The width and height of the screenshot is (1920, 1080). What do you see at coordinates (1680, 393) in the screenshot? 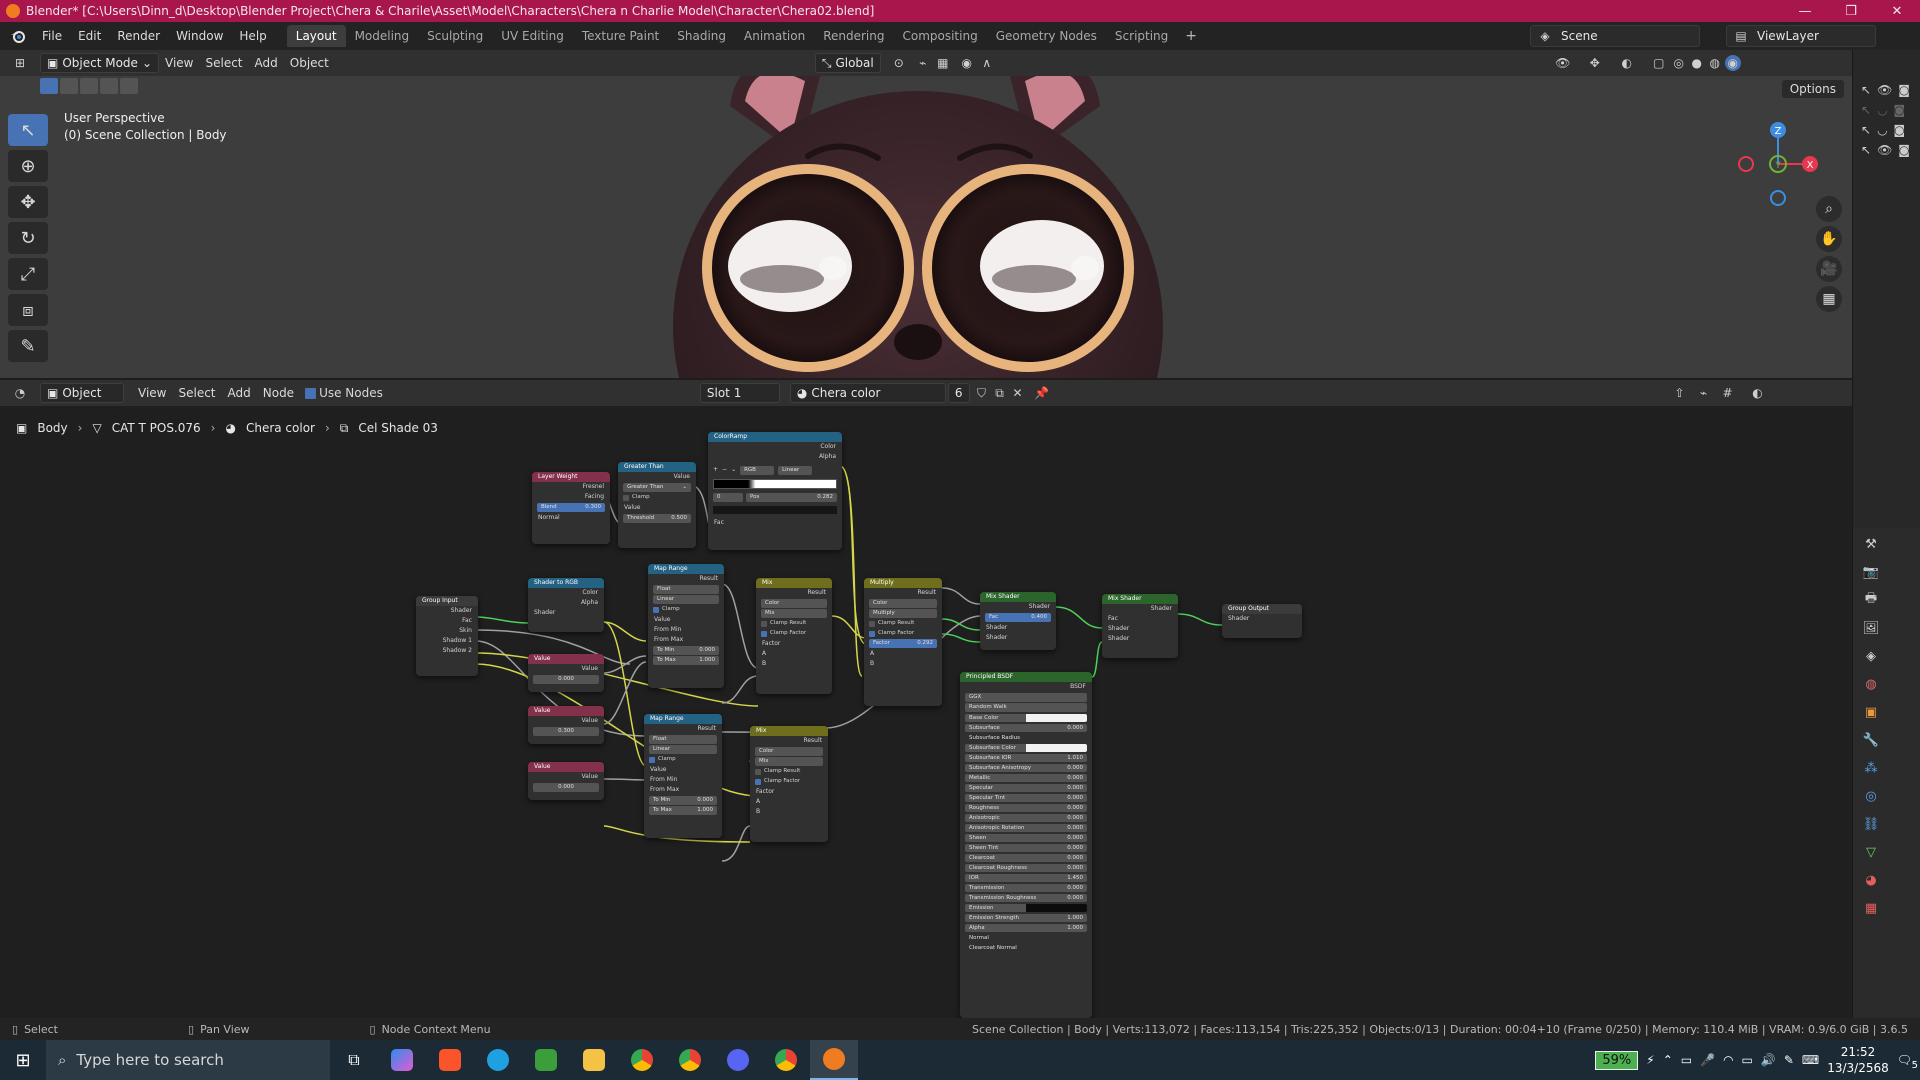
I see `parent-node-tree-icon: ⇧` at bounding box center [1680, 393].